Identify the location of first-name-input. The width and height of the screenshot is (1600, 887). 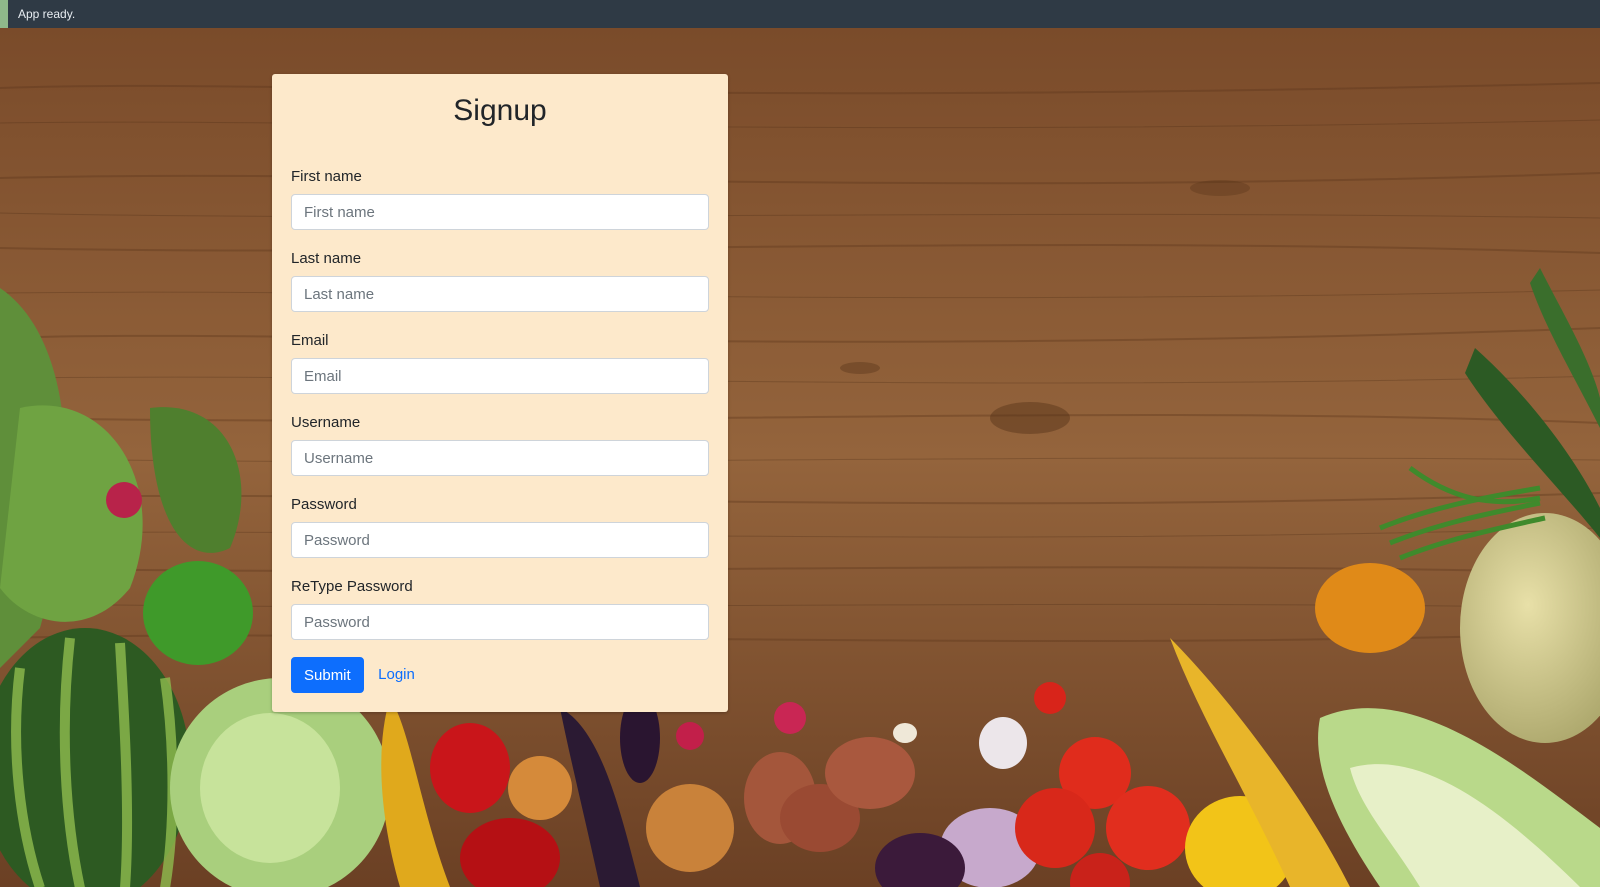
(500, 212).